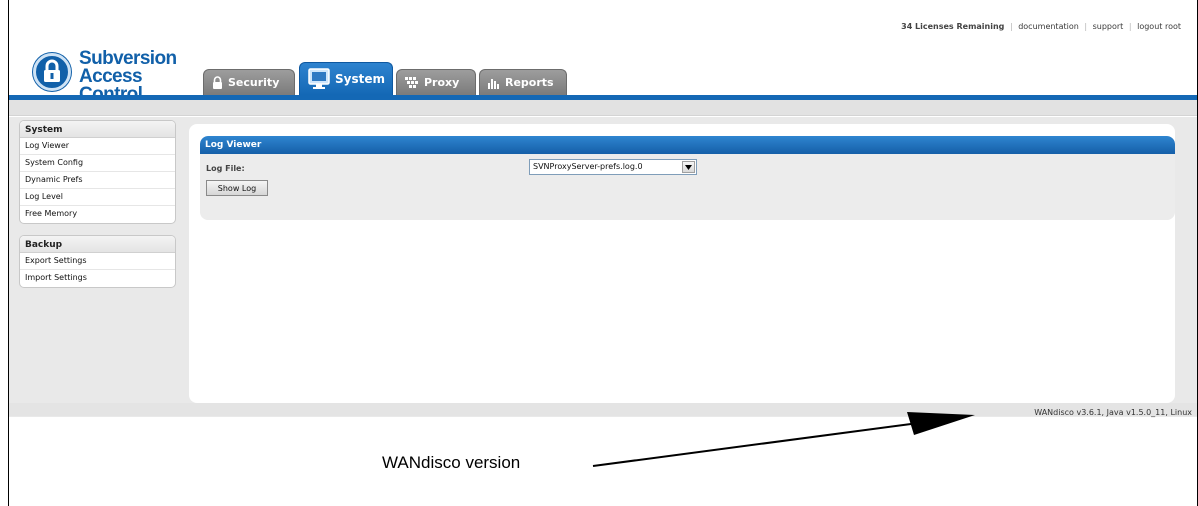 This screenshot has height=506, width=1198. I want to click on documentation-link: documentation, so click(1048, 26).